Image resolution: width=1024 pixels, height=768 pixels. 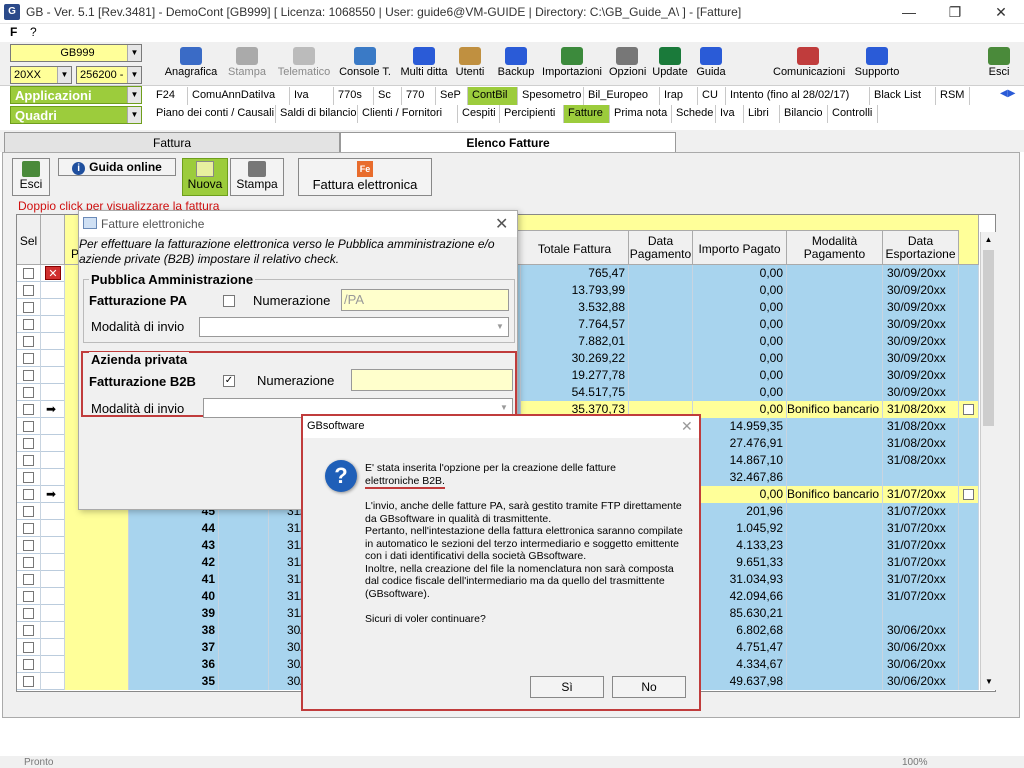 I want to click on nav-tab-irap: Irap, so click(x=679, y=96).